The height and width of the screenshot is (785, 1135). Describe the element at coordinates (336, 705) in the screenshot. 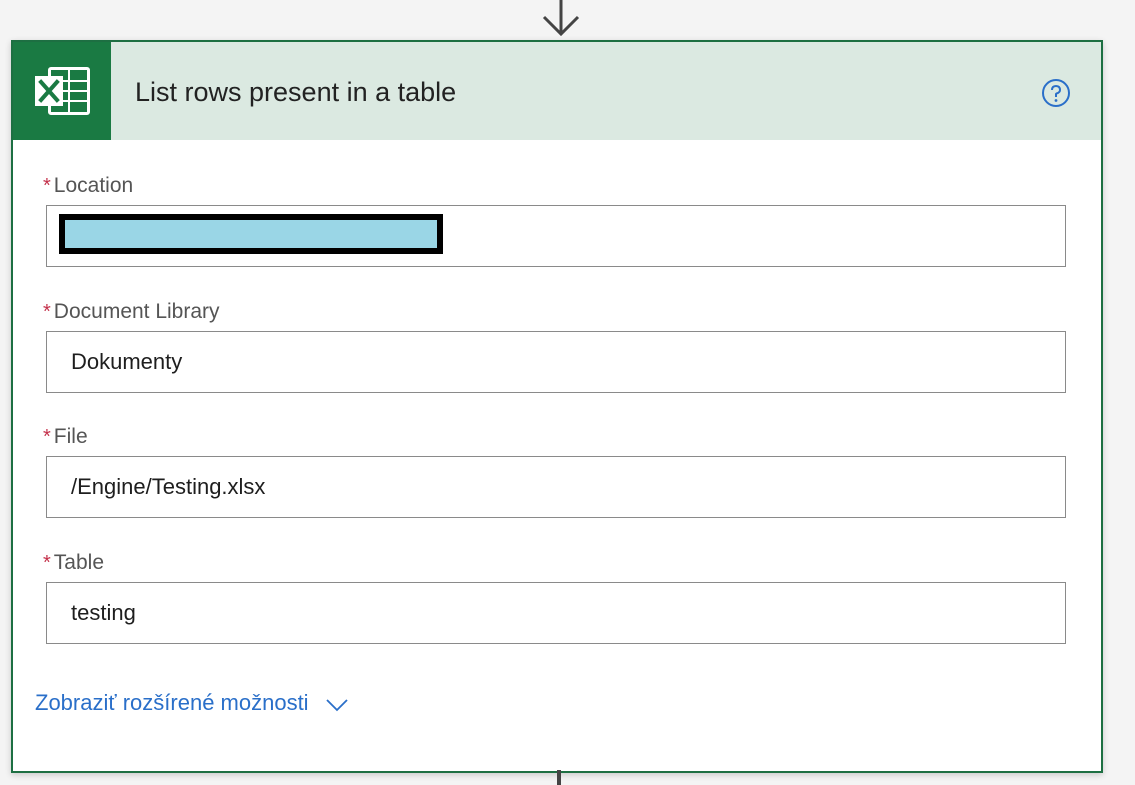

I see `chevron-down-icon` at that location.